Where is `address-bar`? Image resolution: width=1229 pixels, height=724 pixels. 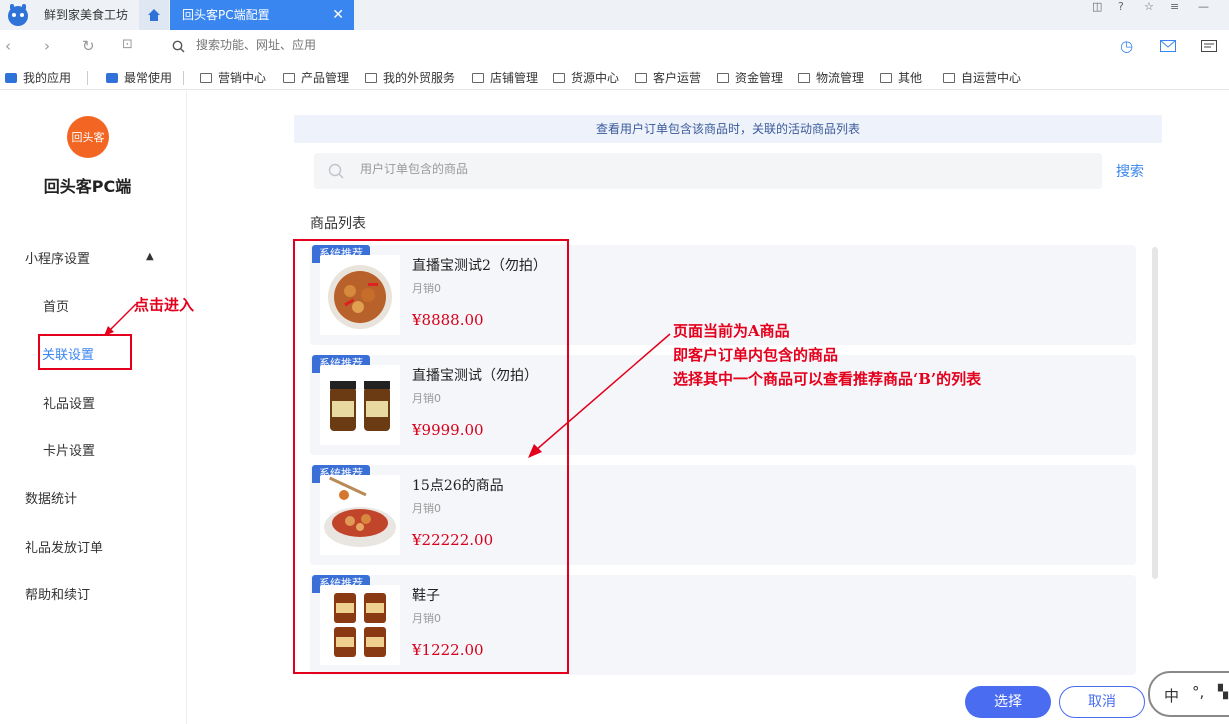 address-bar is located at coordinates (346, 45).